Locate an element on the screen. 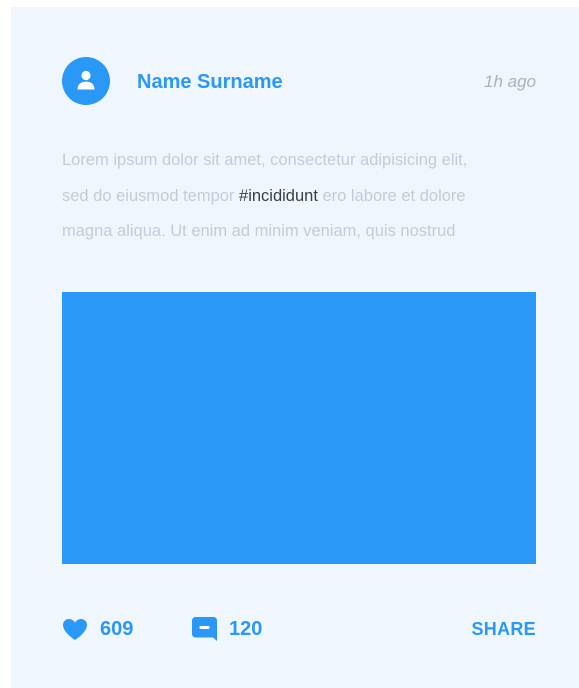  user-icon is located at coordinates (86, 80).